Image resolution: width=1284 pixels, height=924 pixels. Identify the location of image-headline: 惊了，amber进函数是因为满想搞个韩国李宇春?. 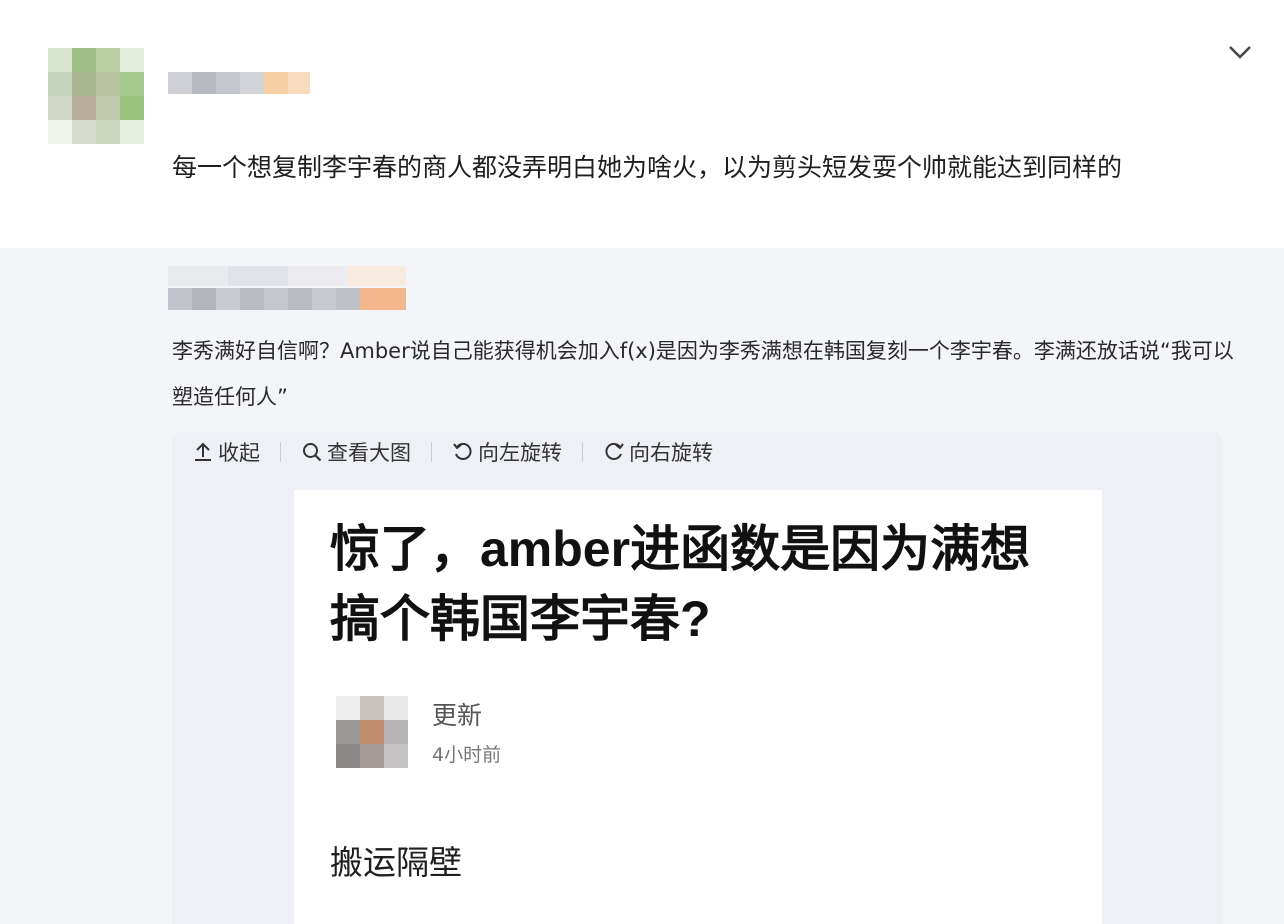
(680, 584).